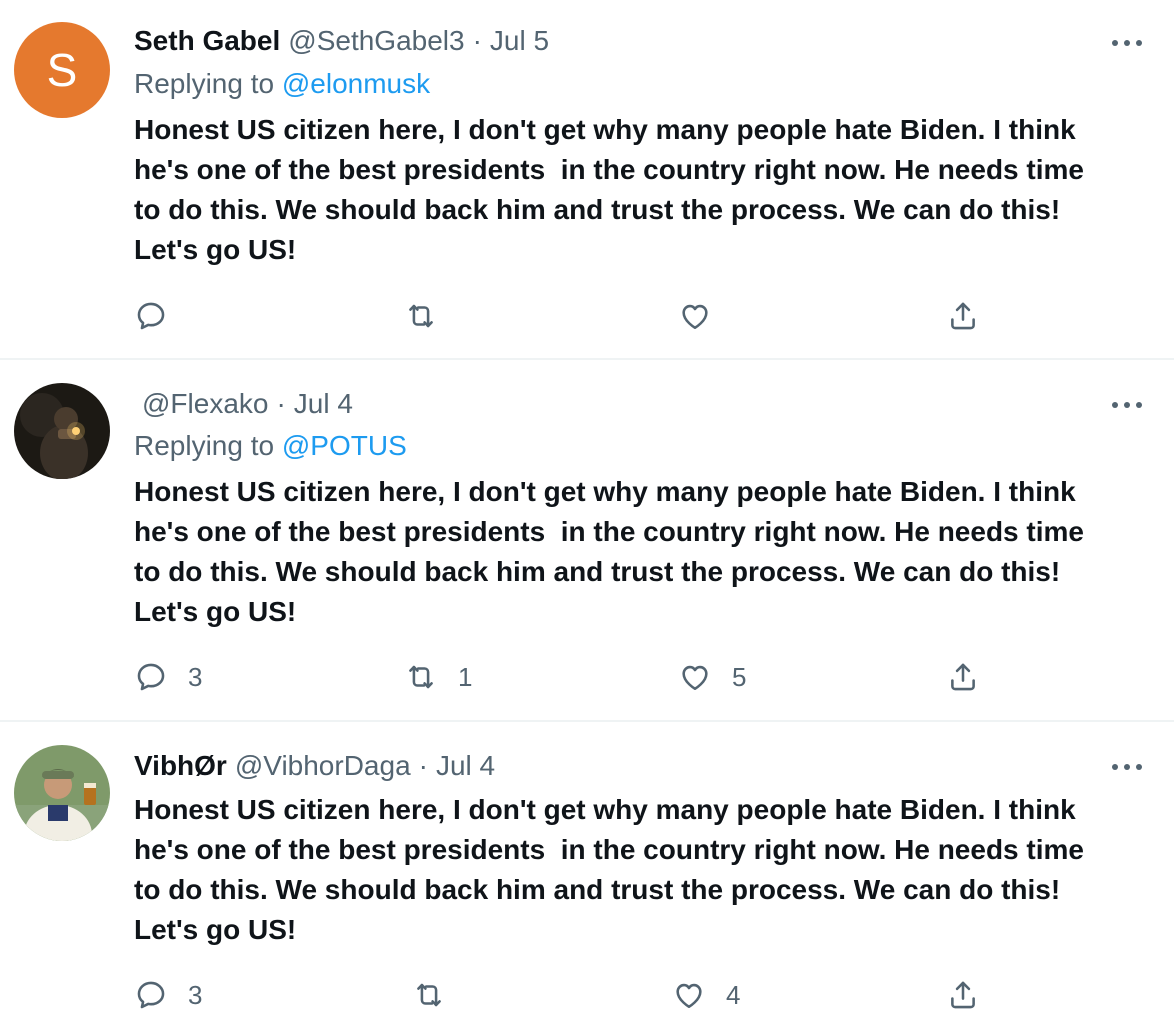 The image size is (1174, 1022). I want to click on like-count: 5, so click(739, 676).